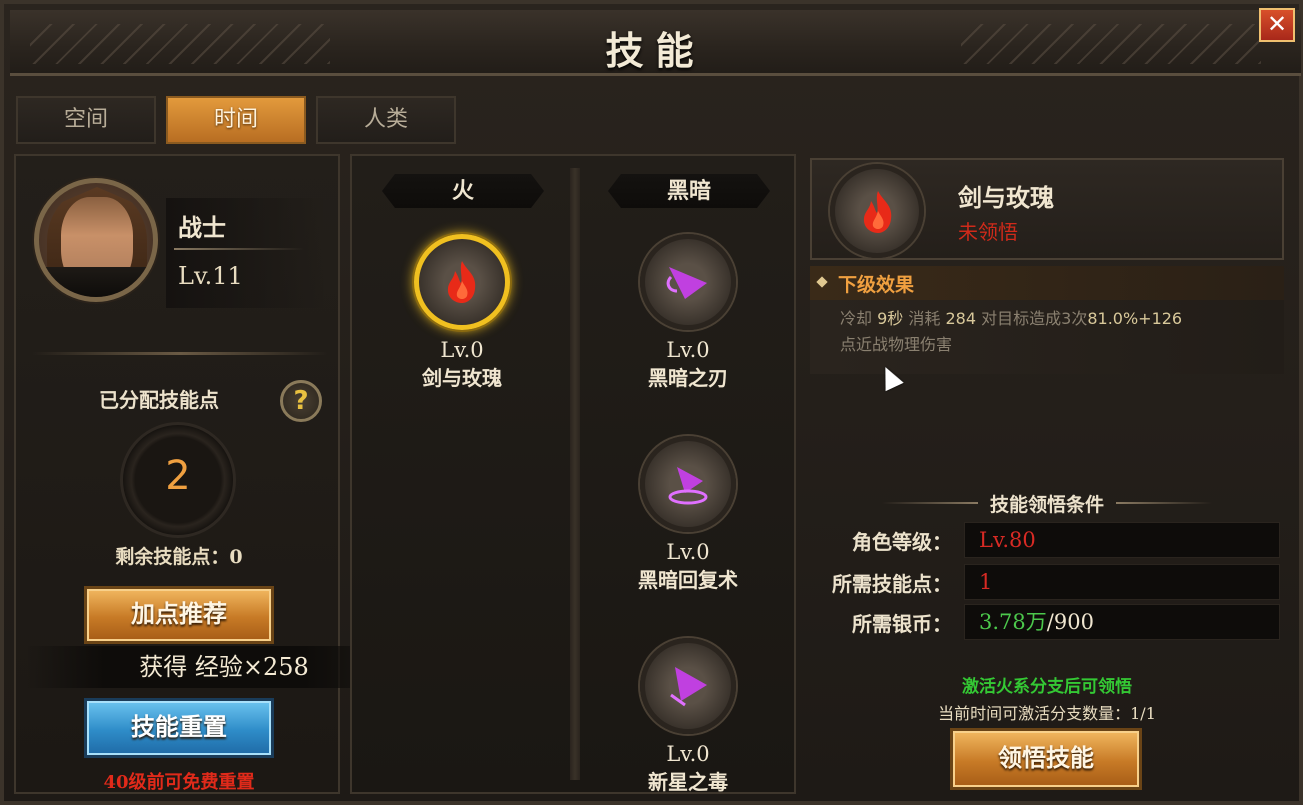 The height and width of the screenshot is (805, 1303). I want to click on learn-skill-button: 领悟技能, so click(1046, 759).